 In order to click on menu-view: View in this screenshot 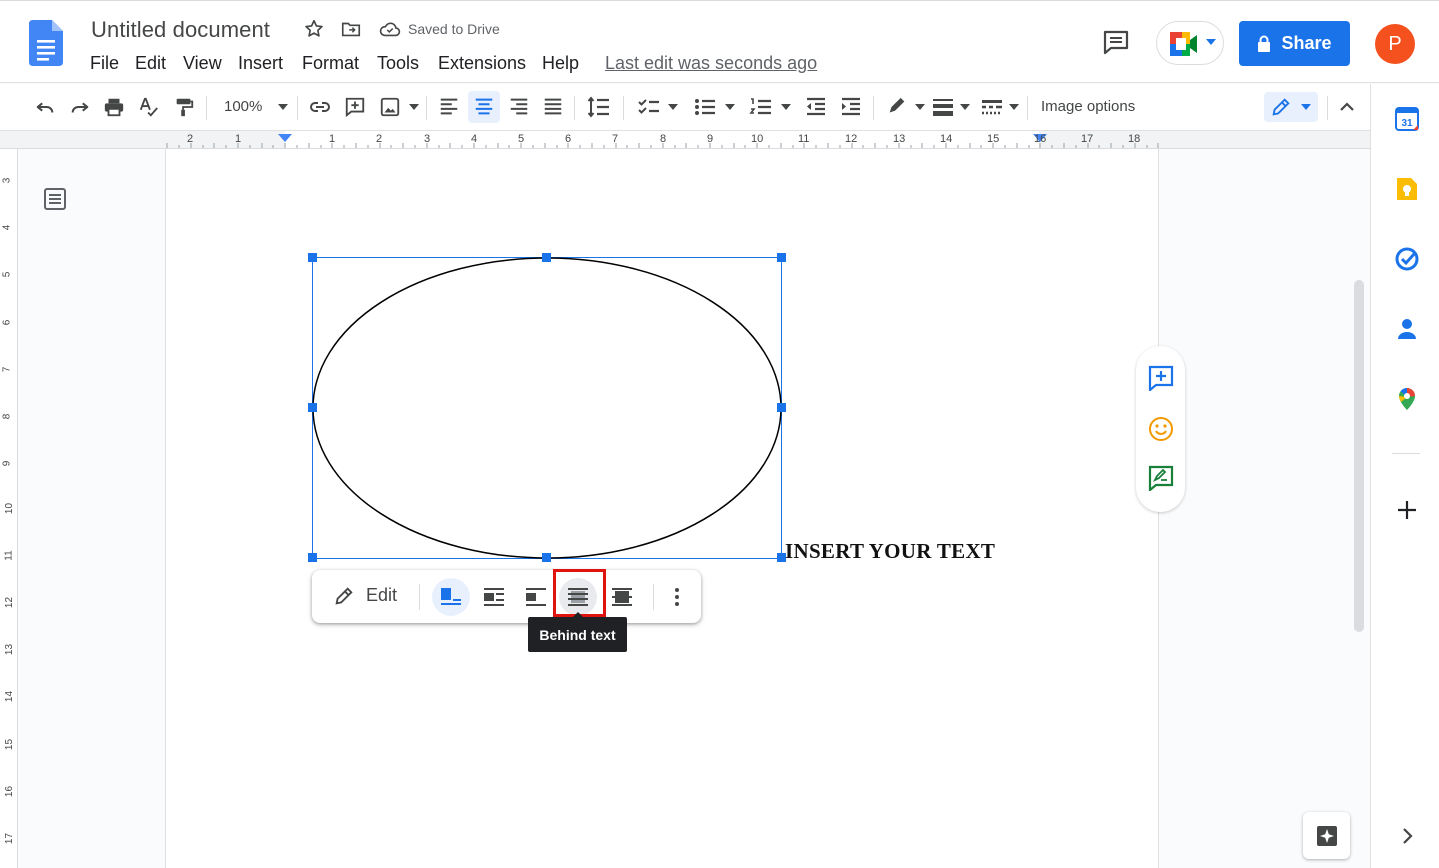, I will do `click(202, 63)`.